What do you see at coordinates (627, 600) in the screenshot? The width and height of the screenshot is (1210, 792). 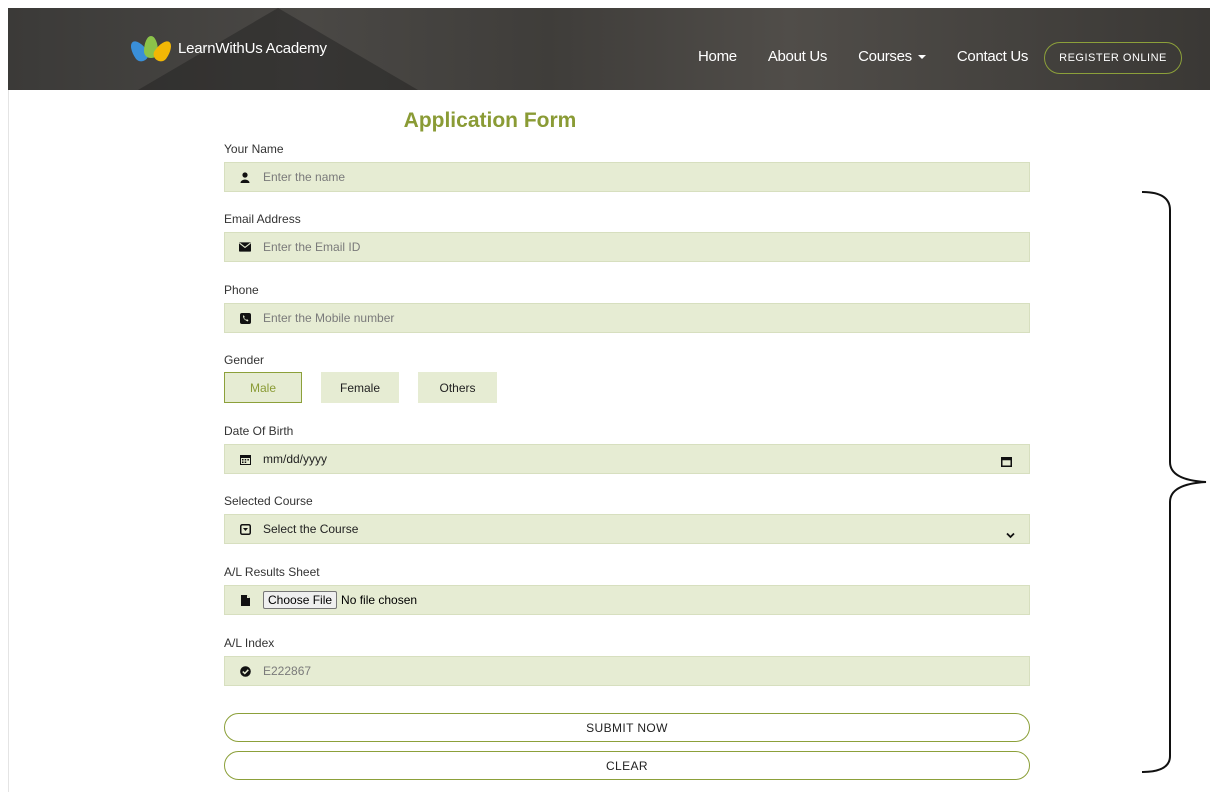 I see `results-file-field: Choose File No file chosen` at bounding box center [627, 600].